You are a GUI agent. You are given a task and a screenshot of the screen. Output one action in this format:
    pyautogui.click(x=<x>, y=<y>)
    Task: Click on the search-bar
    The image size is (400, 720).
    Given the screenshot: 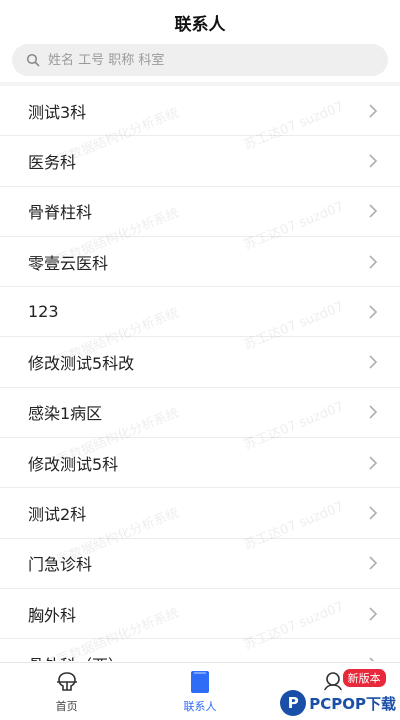 What is the action you would take?
    pyautogui.click(x=200, y=61)
    